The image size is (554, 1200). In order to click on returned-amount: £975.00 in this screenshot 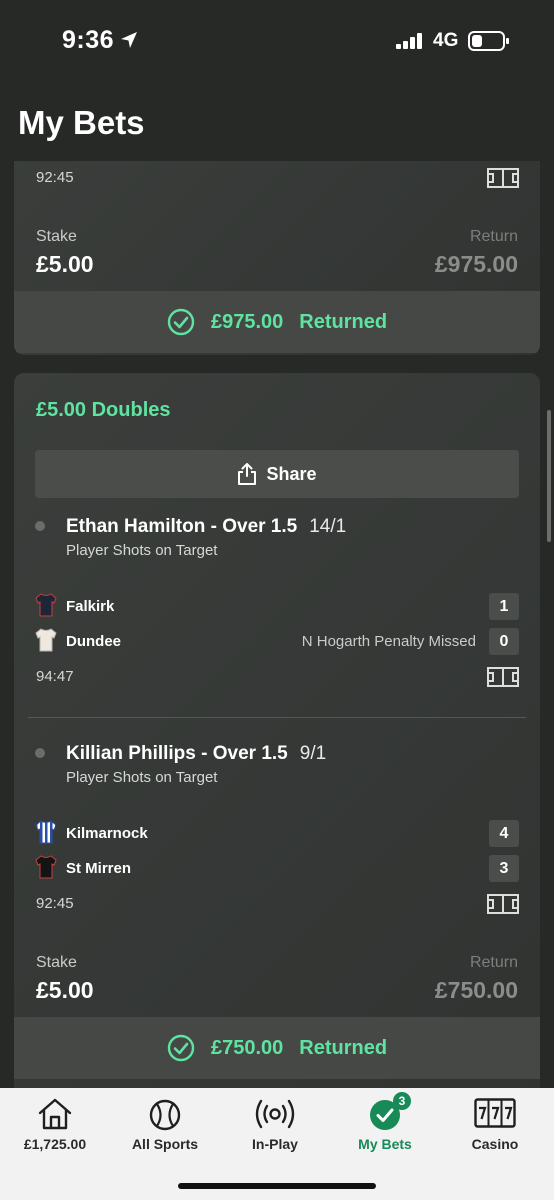, I will do `click(247, 321)`.